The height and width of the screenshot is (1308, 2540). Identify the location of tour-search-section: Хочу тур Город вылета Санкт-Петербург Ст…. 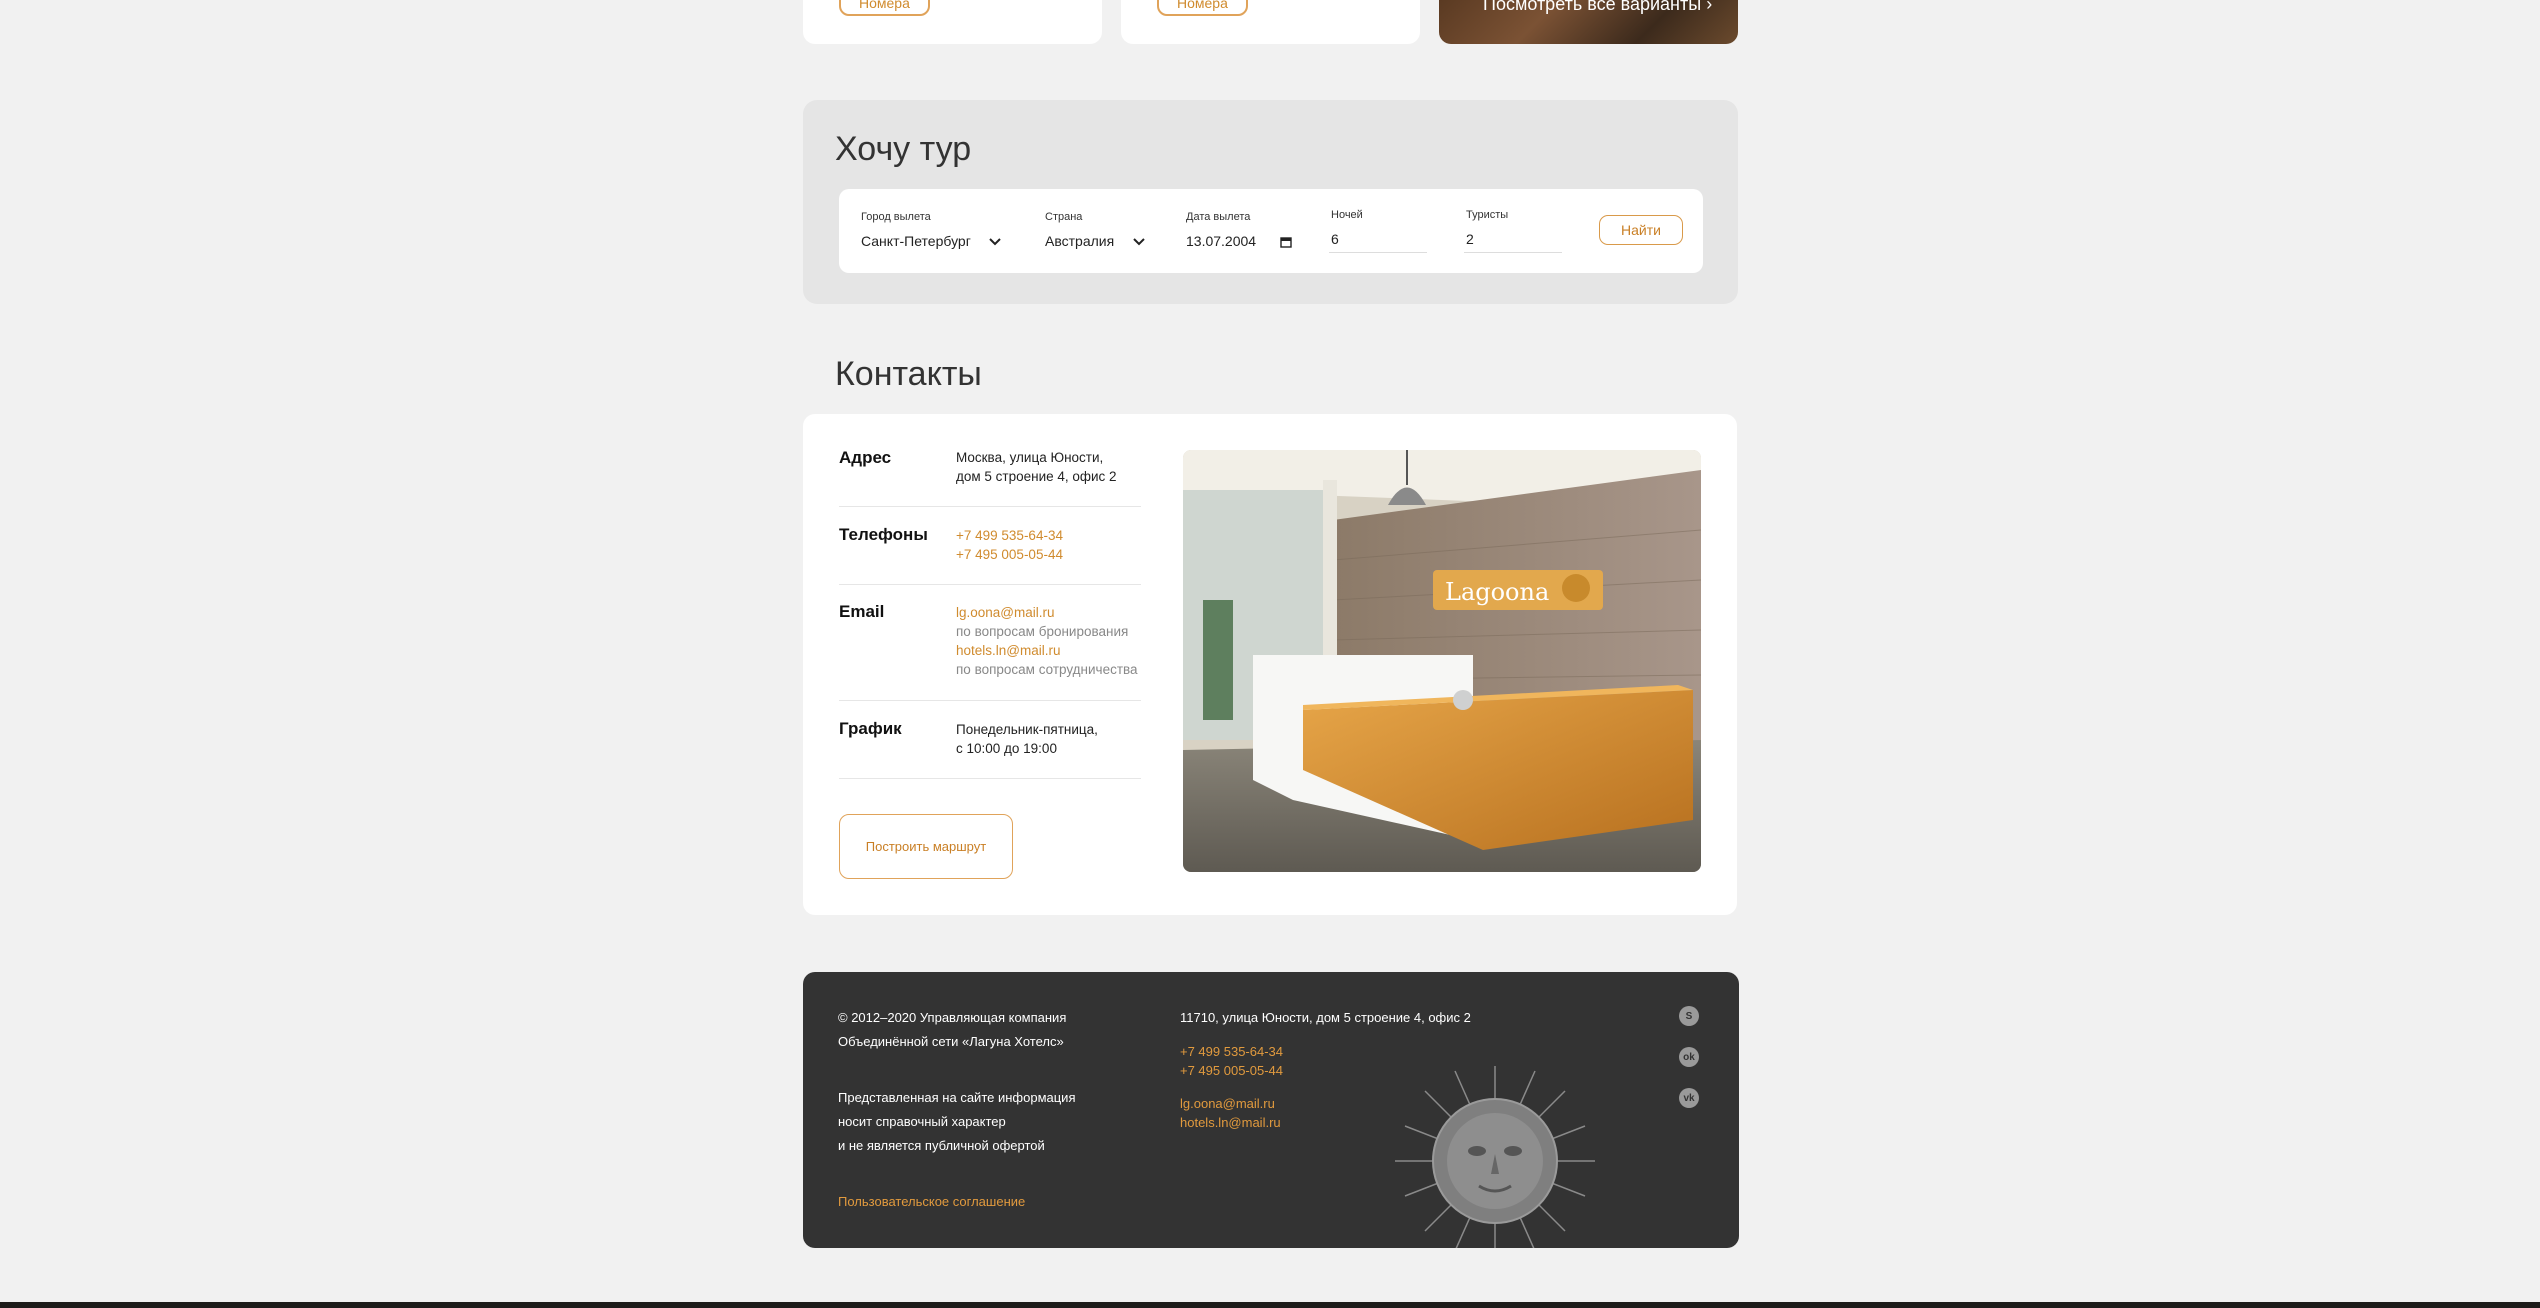
(1270, 202).